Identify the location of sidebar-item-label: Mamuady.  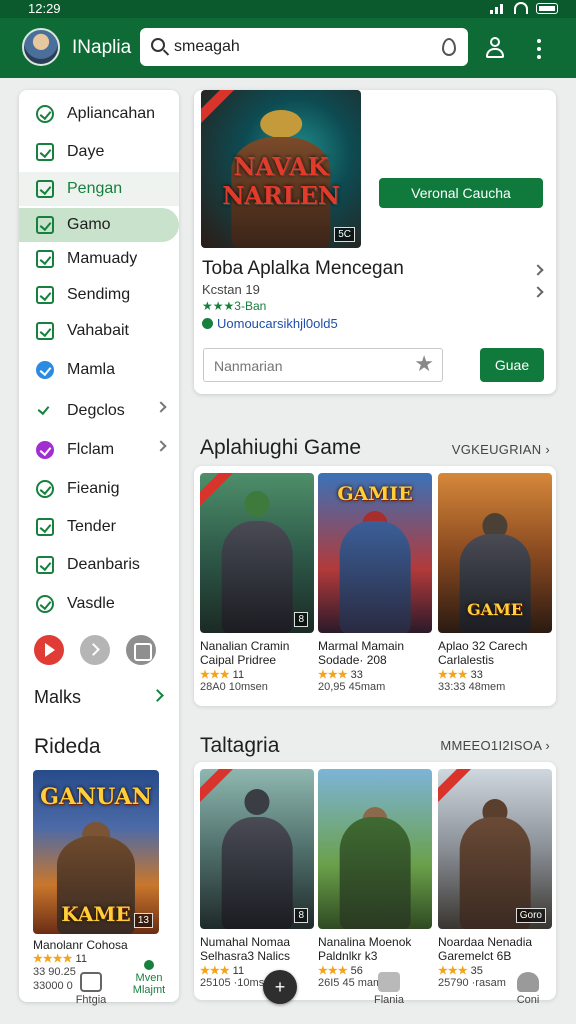
(102, 258).